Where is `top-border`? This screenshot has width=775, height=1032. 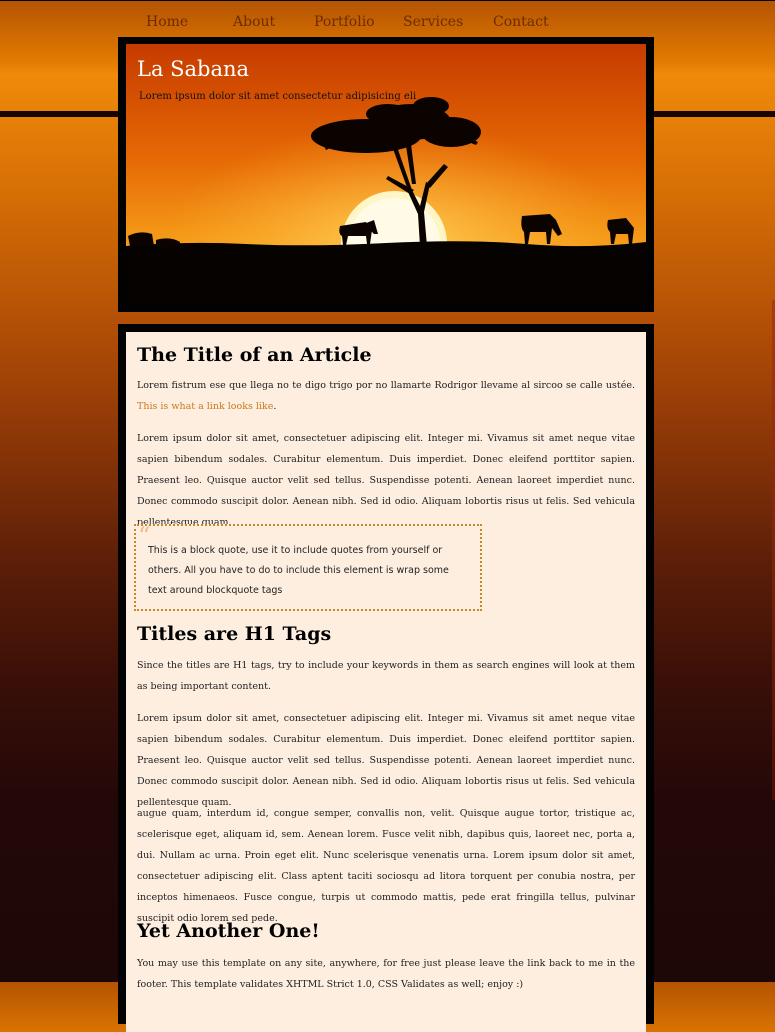 top-border is located at coordinates (387, 0).